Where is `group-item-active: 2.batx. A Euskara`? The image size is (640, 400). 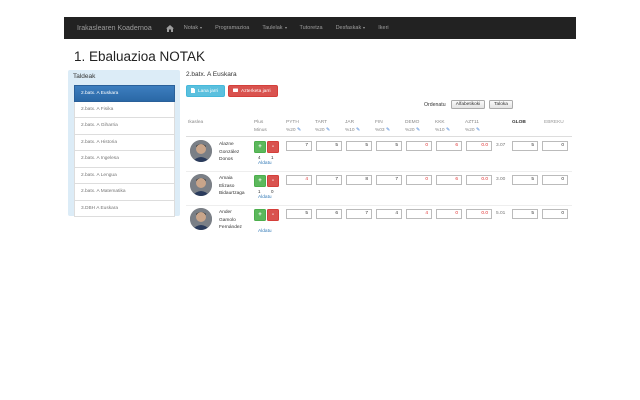
group-item-active: 2.batx. A Euskara is located at coordinates (124, 93).